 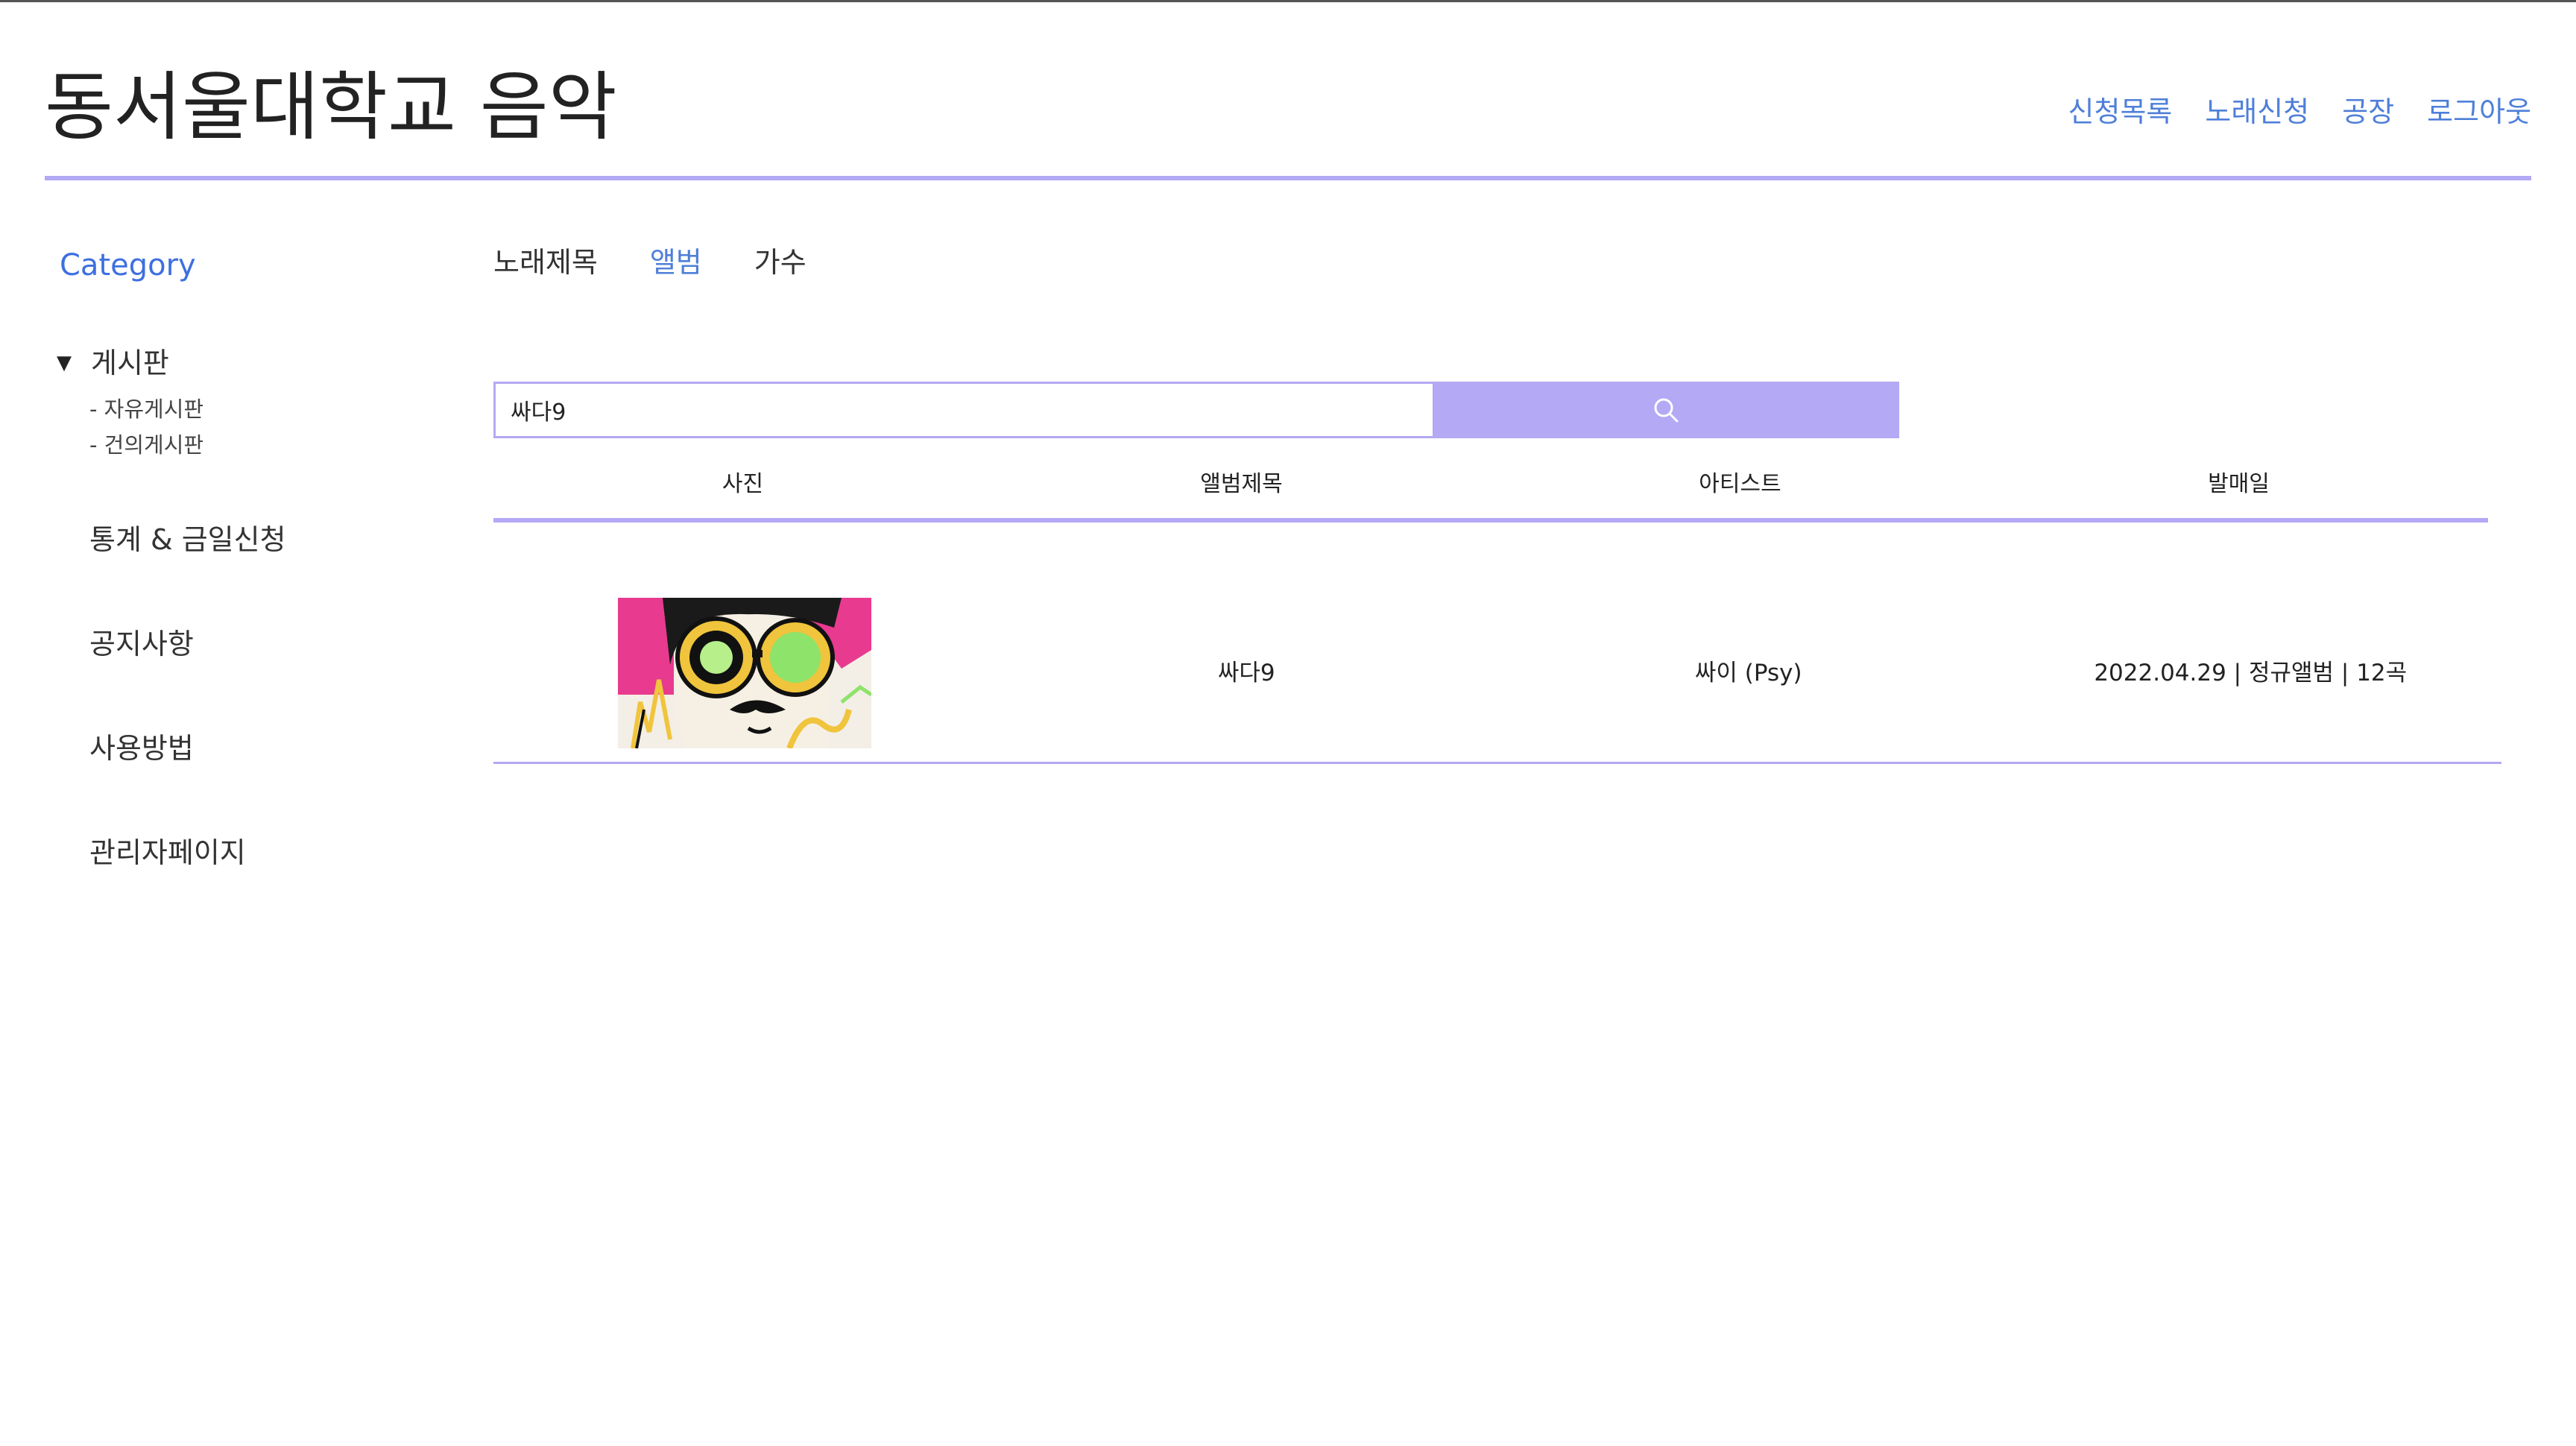 What do you see at coordinates (130, 363) in the screenshot?
I see `sidebar-board-label: 게시판` at bounding box center [130, 363].